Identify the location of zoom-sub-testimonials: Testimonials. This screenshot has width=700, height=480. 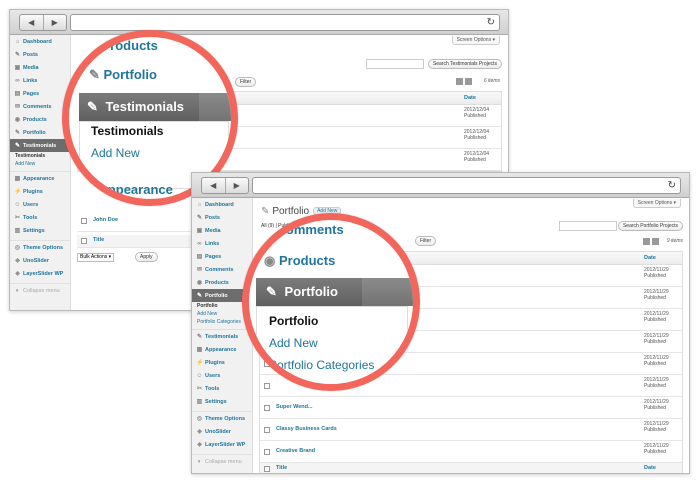
(127, 131).